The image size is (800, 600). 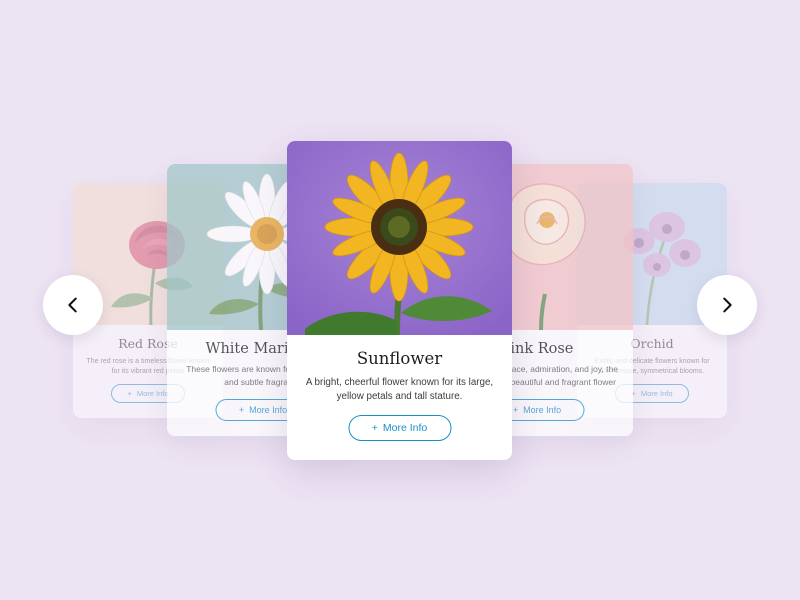 I want to click on previous-button, so click(x=73, y=305).